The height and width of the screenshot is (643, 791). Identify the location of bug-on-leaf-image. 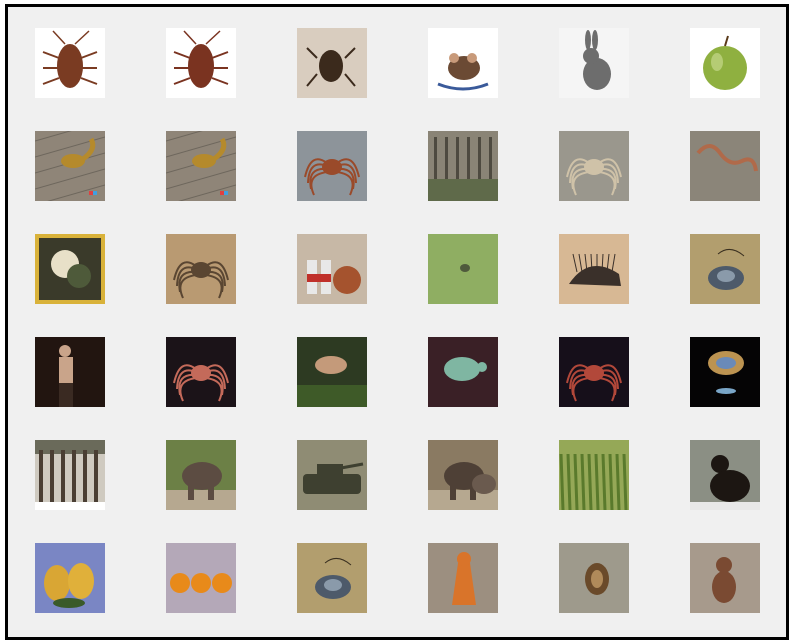
(463, 269).